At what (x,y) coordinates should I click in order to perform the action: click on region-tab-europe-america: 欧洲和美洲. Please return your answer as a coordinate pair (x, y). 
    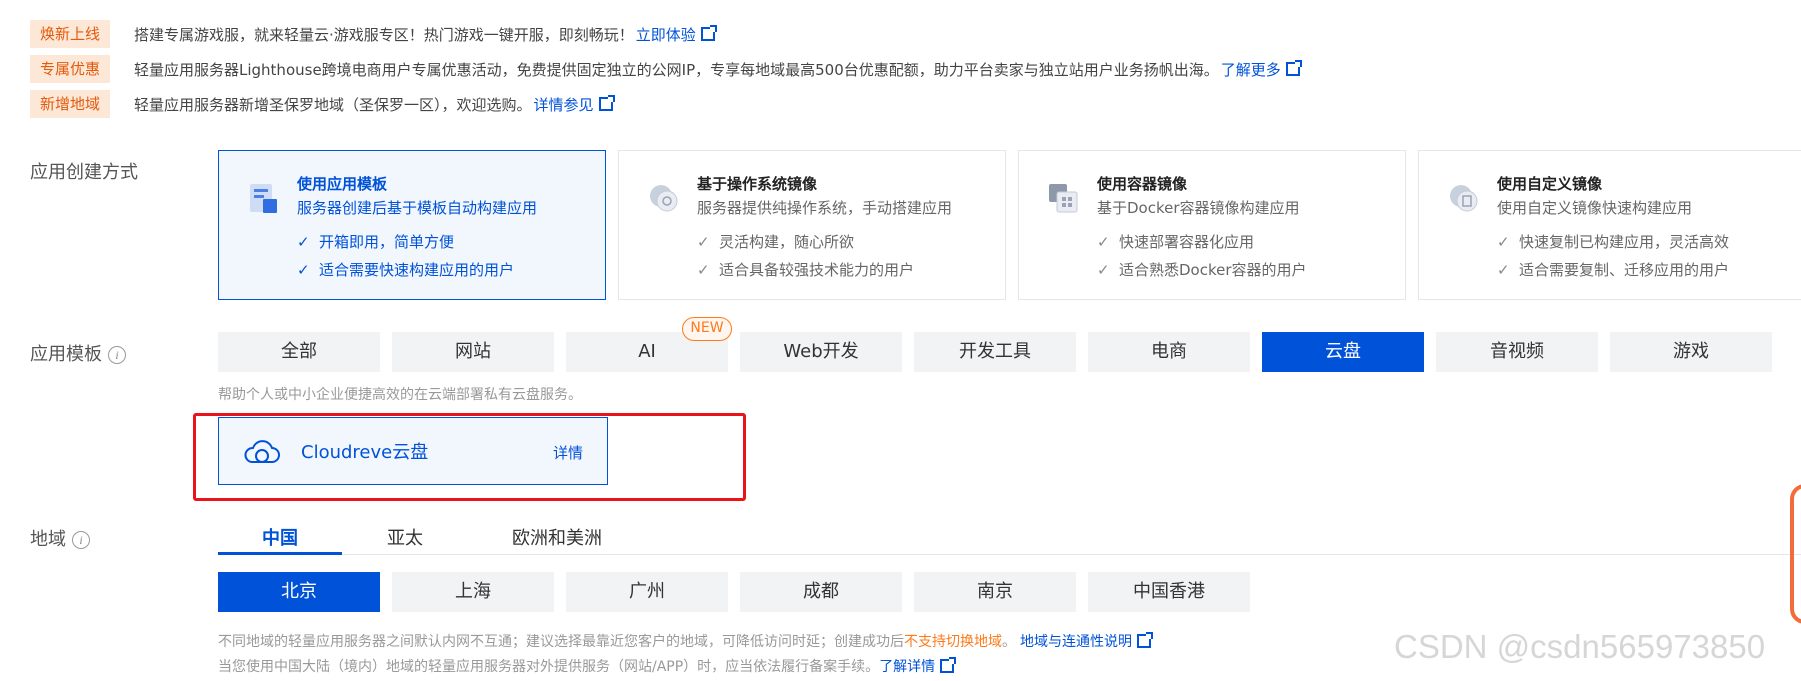
    Looking at the image, I should click on (557, 537).